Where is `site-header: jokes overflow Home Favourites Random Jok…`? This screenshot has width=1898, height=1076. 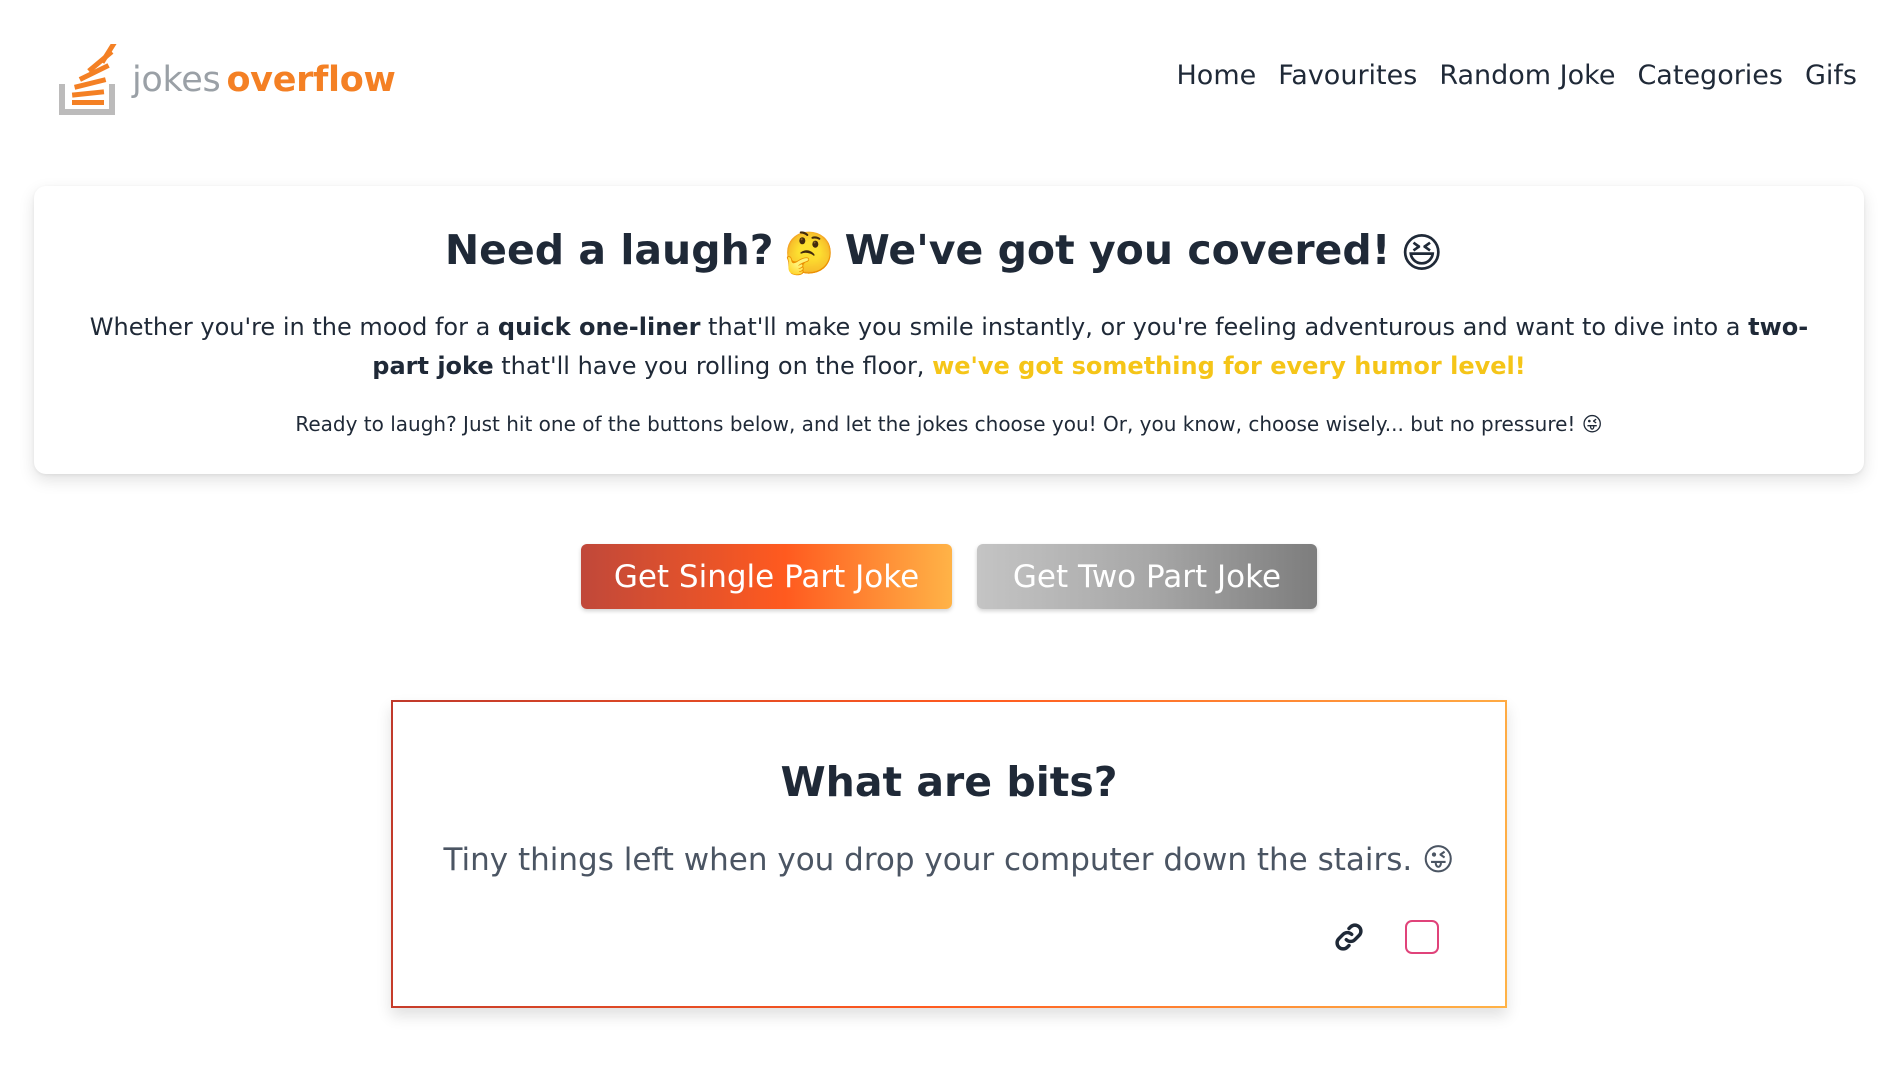
site-header: jokes overflow Home Favourites Random Jok… is located at coordinates (949, 80).